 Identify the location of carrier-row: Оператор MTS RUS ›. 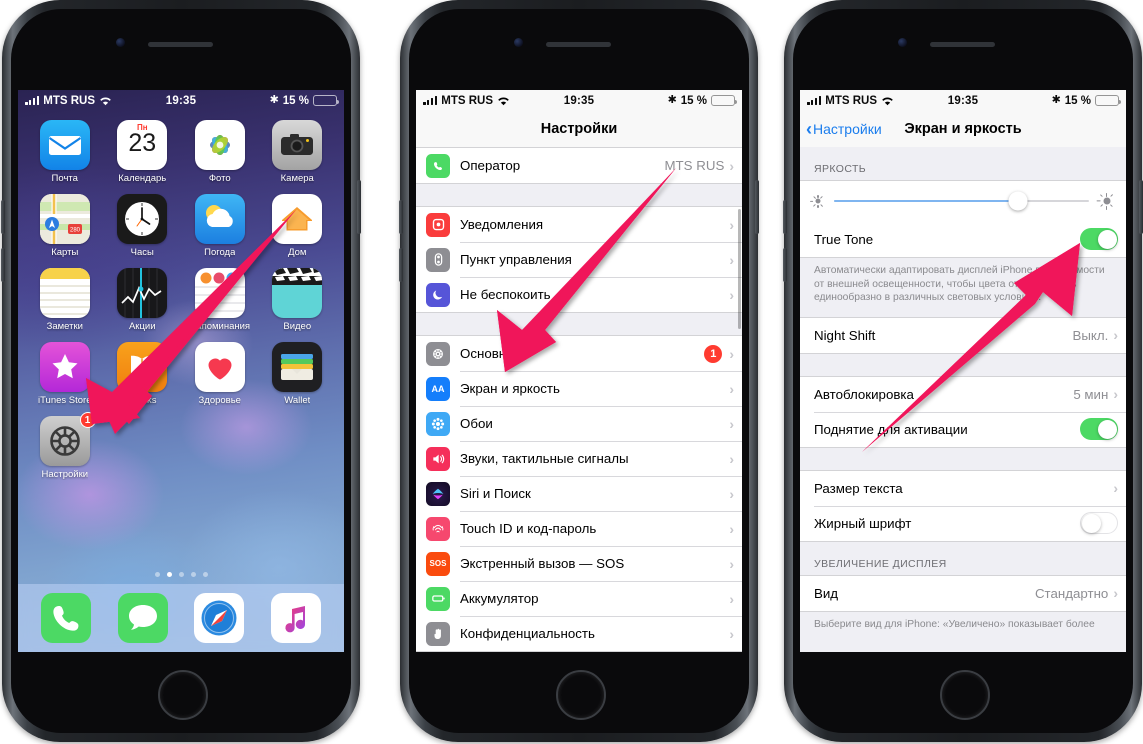
(579, 165).